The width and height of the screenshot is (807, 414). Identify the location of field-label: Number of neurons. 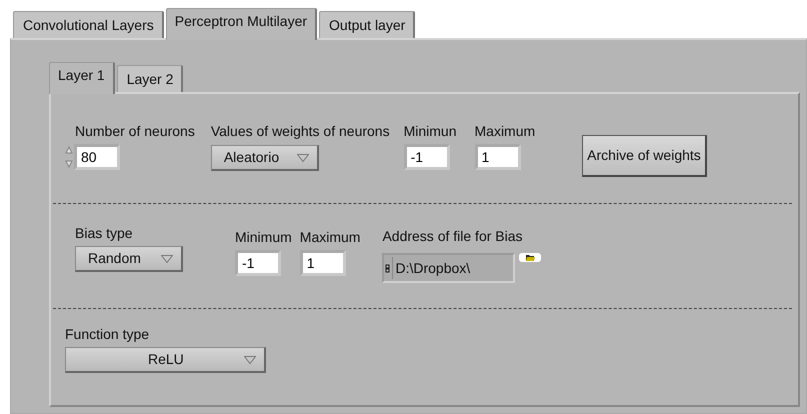
(135, 131).